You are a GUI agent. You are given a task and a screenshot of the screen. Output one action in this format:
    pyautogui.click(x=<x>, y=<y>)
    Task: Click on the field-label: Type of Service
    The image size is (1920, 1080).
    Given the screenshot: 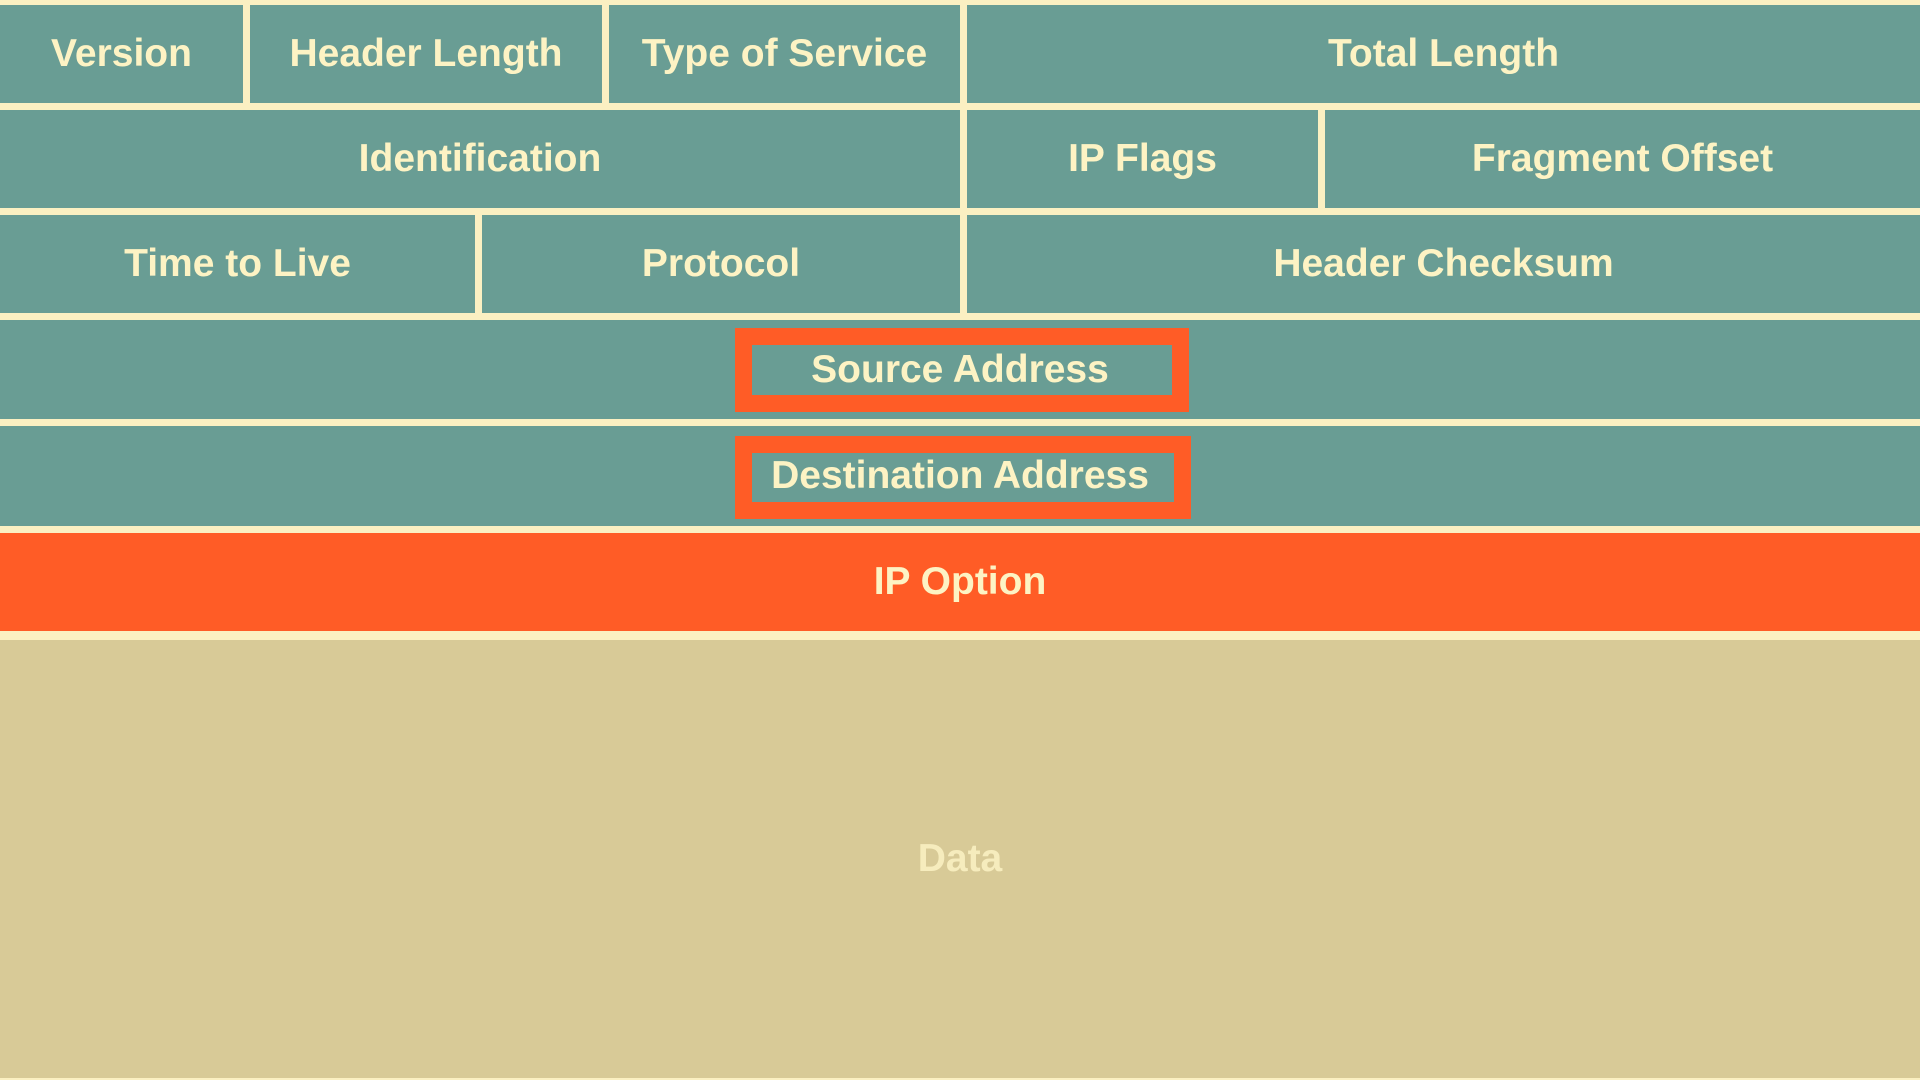 What is the action you would take?
    pyautogui.click(x=784, y=53)
    